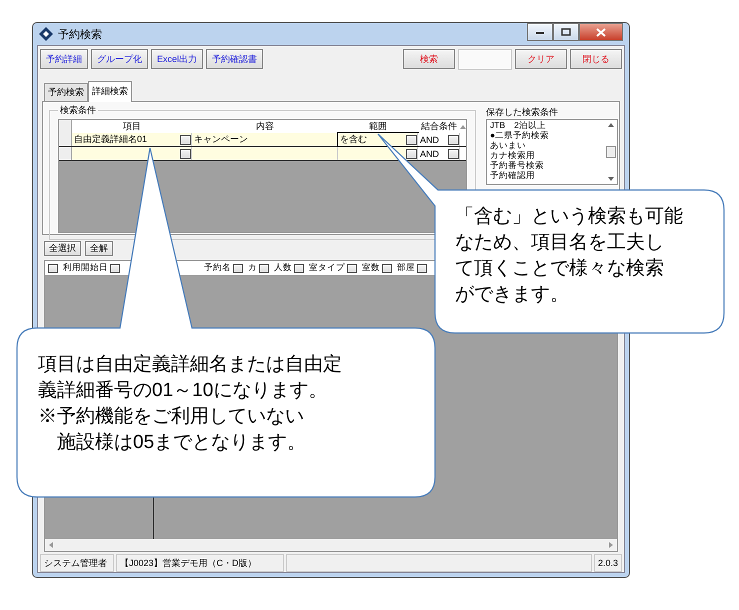 The height and width of the screenshot is (610, 739). What do you see at coordinates (485, 59) in the screenshot?
I see `blank-panel` at bounding box center [485, 59].